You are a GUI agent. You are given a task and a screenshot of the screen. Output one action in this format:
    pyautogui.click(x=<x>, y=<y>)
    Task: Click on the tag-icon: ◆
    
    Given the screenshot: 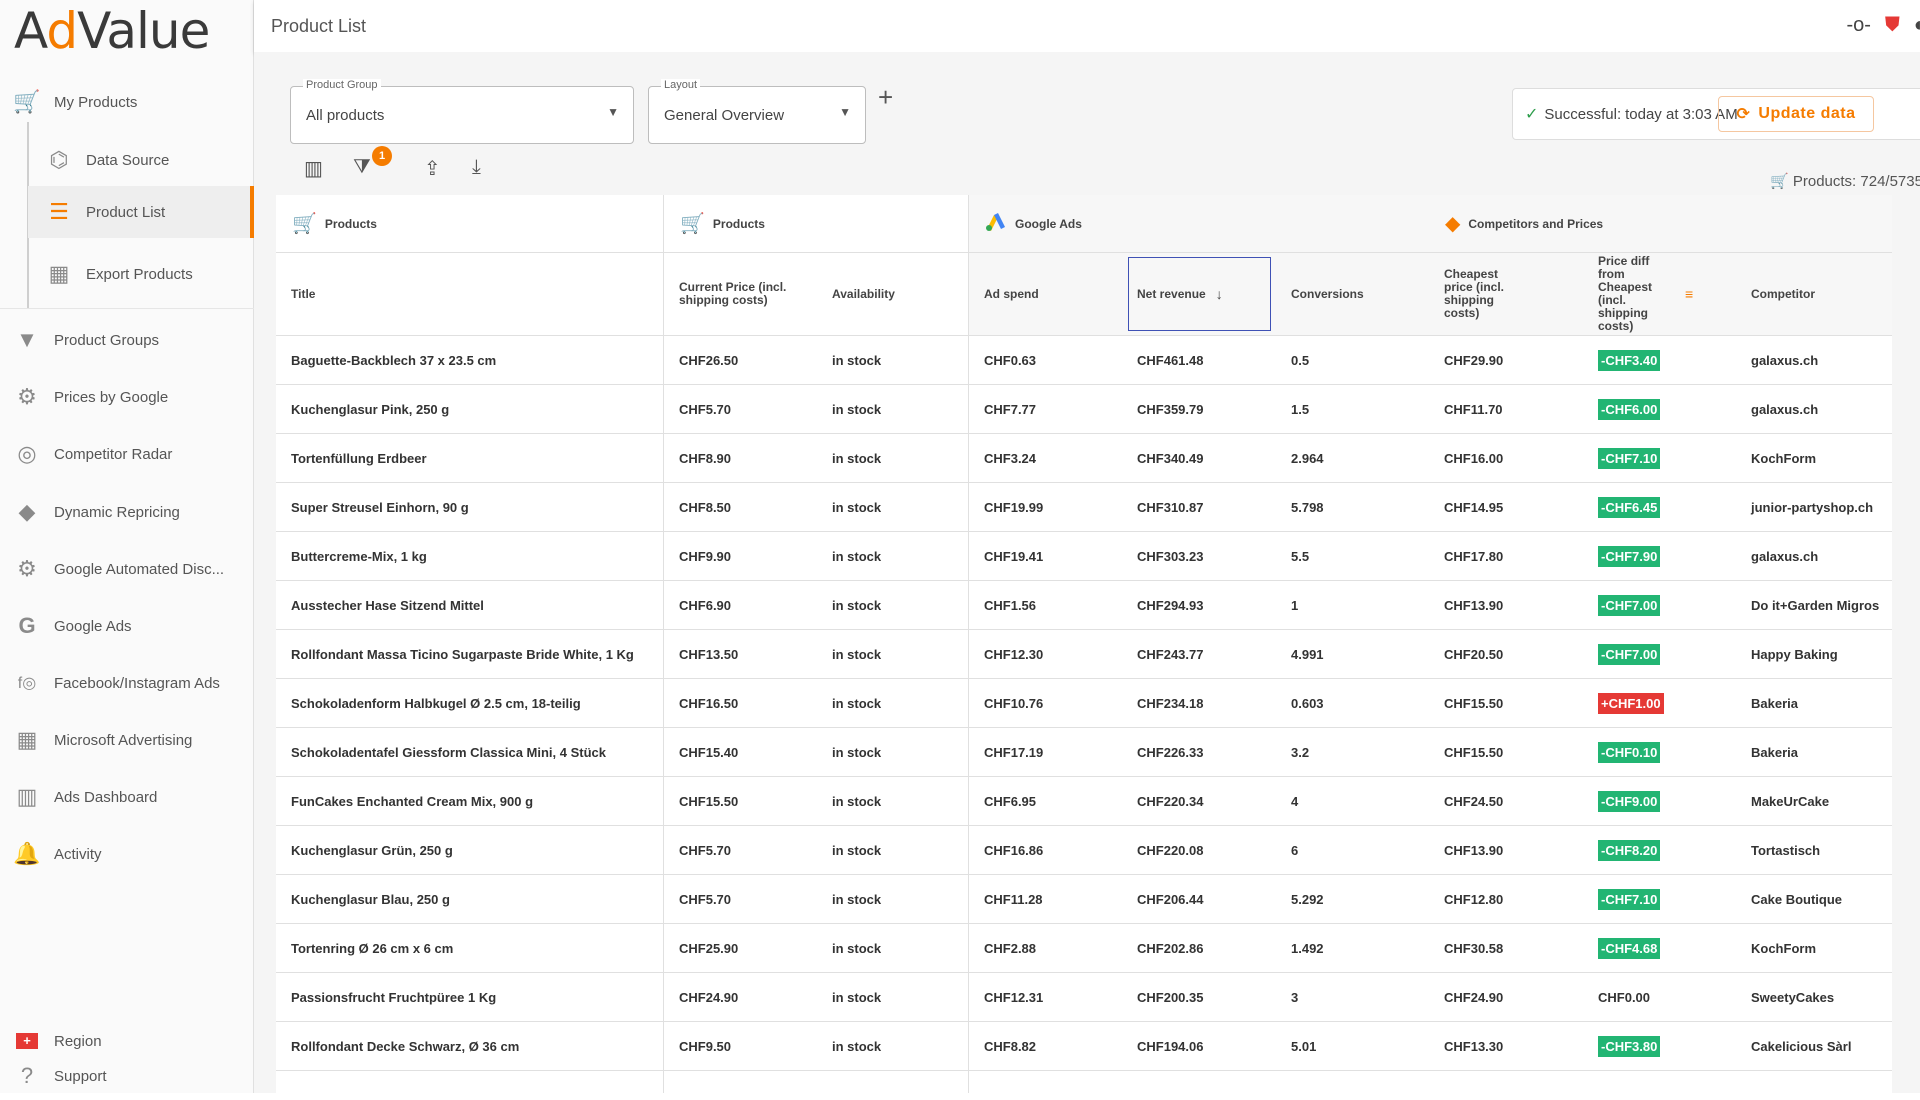 What is the action you would take?
    pyautogui.click(x=1453, y=224)
    